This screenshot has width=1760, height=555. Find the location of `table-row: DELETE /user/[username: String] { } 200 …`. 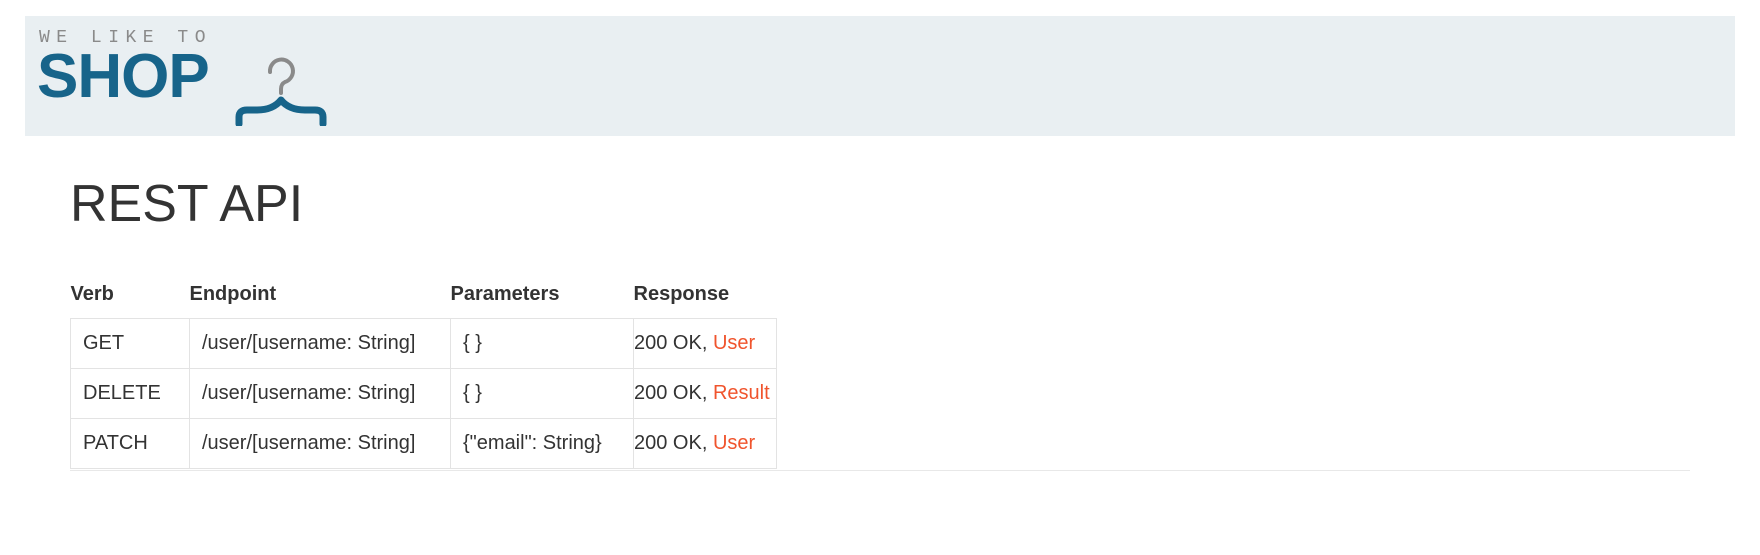

table-row: DELETE /user/[username: String] { } 200 … is located at coordinates (423, 393).